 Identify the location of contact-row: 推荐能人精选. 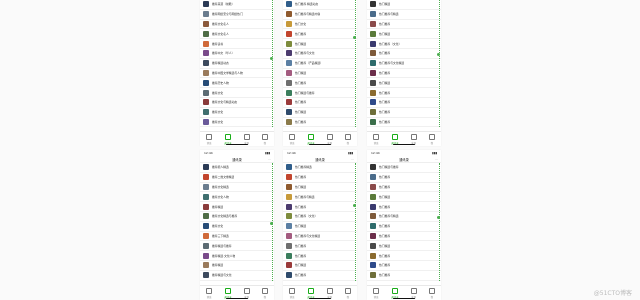
(237, 168).